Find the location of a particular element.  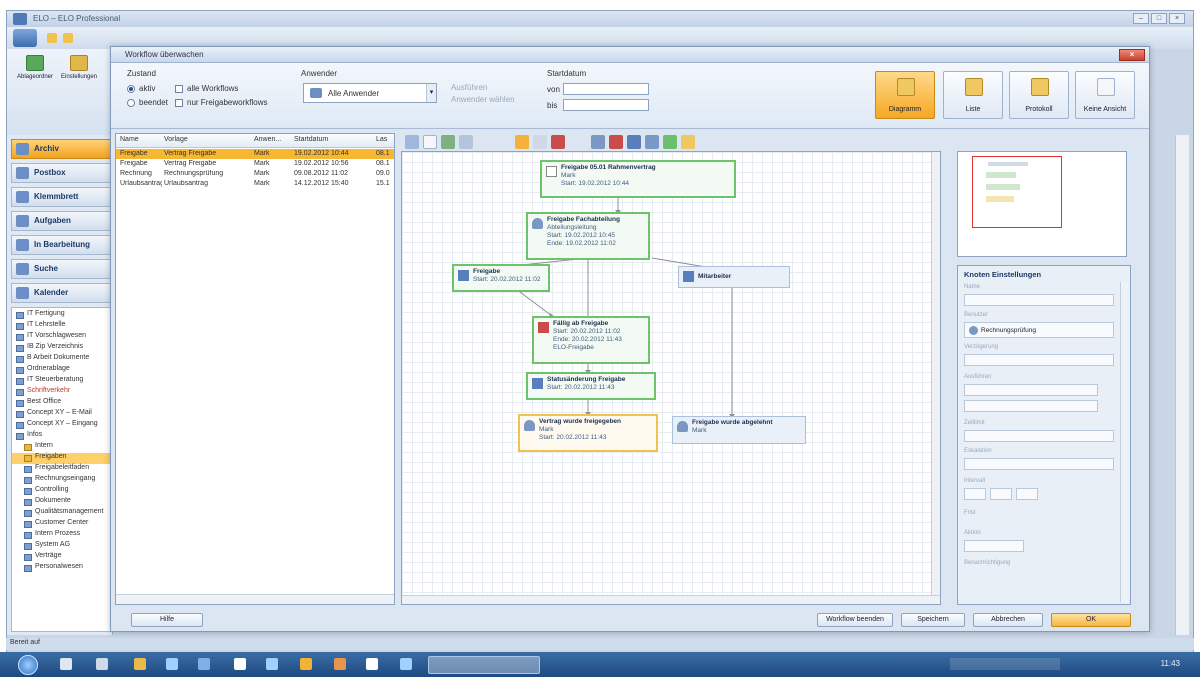

tree-item: Schriftverkehr is located at coordinates (61, 392).